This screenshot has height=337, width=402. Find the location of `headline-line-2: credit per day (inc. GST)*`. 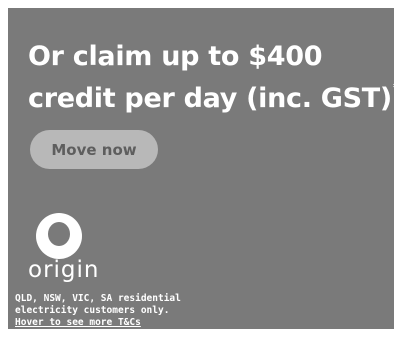

headline-line-2: credit per day (inc. GST)* is located at coordinates (211, 96).